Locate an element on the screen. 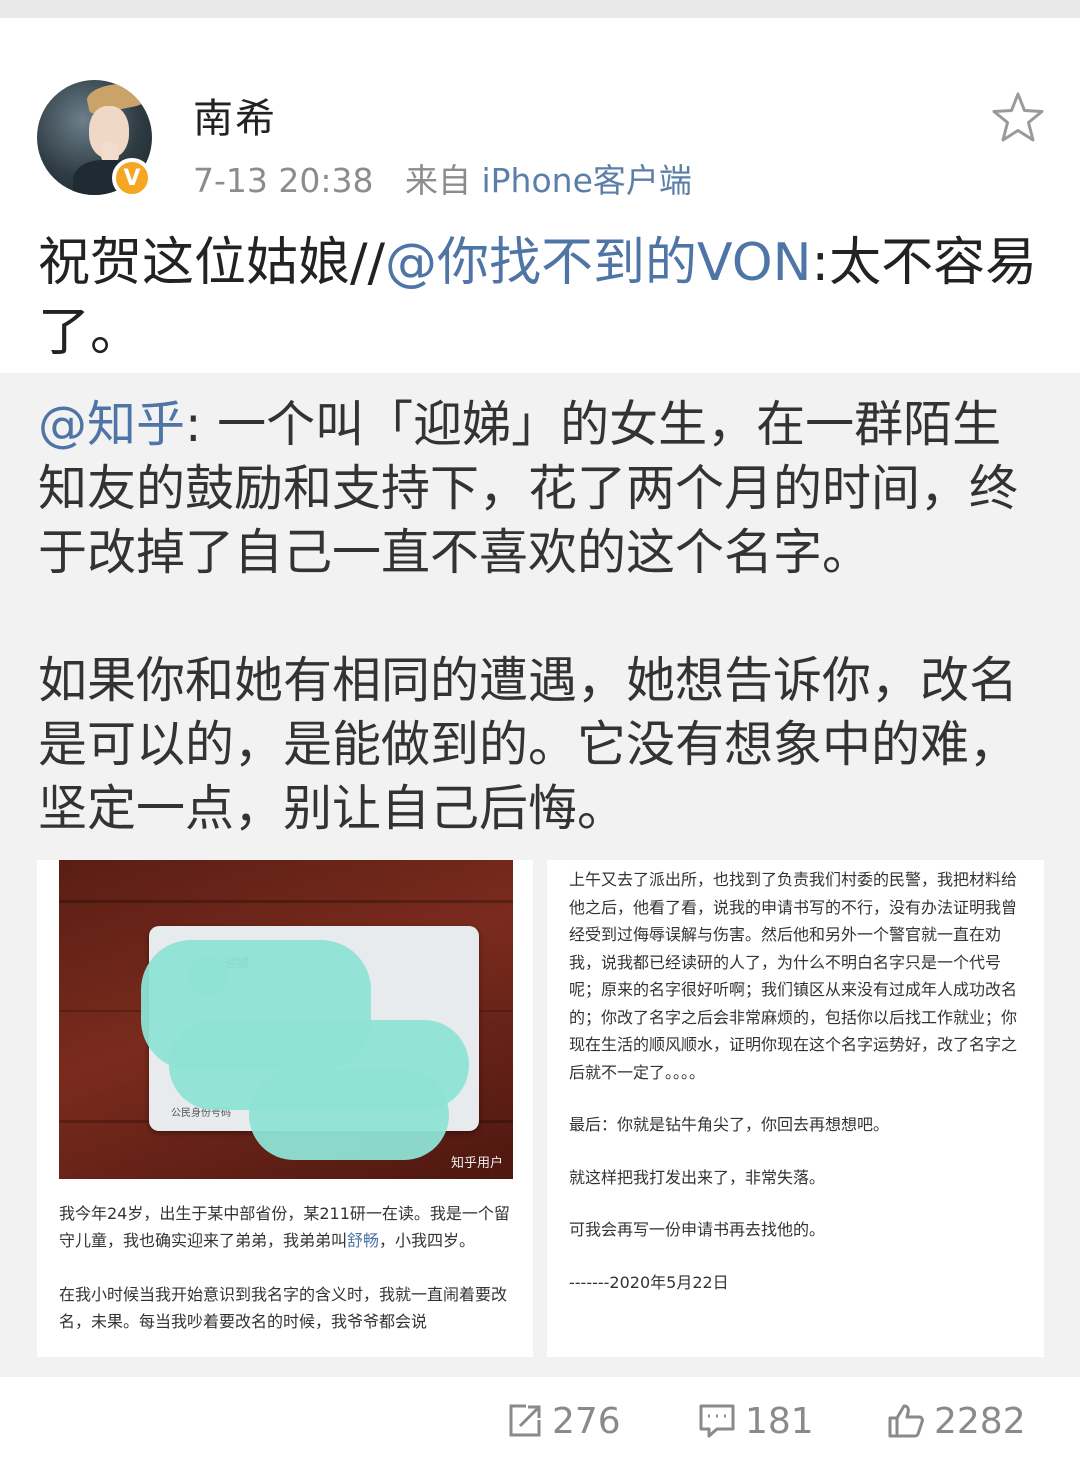  mention-link-von: @你找不到的VON is located at coordinates (598, 263).